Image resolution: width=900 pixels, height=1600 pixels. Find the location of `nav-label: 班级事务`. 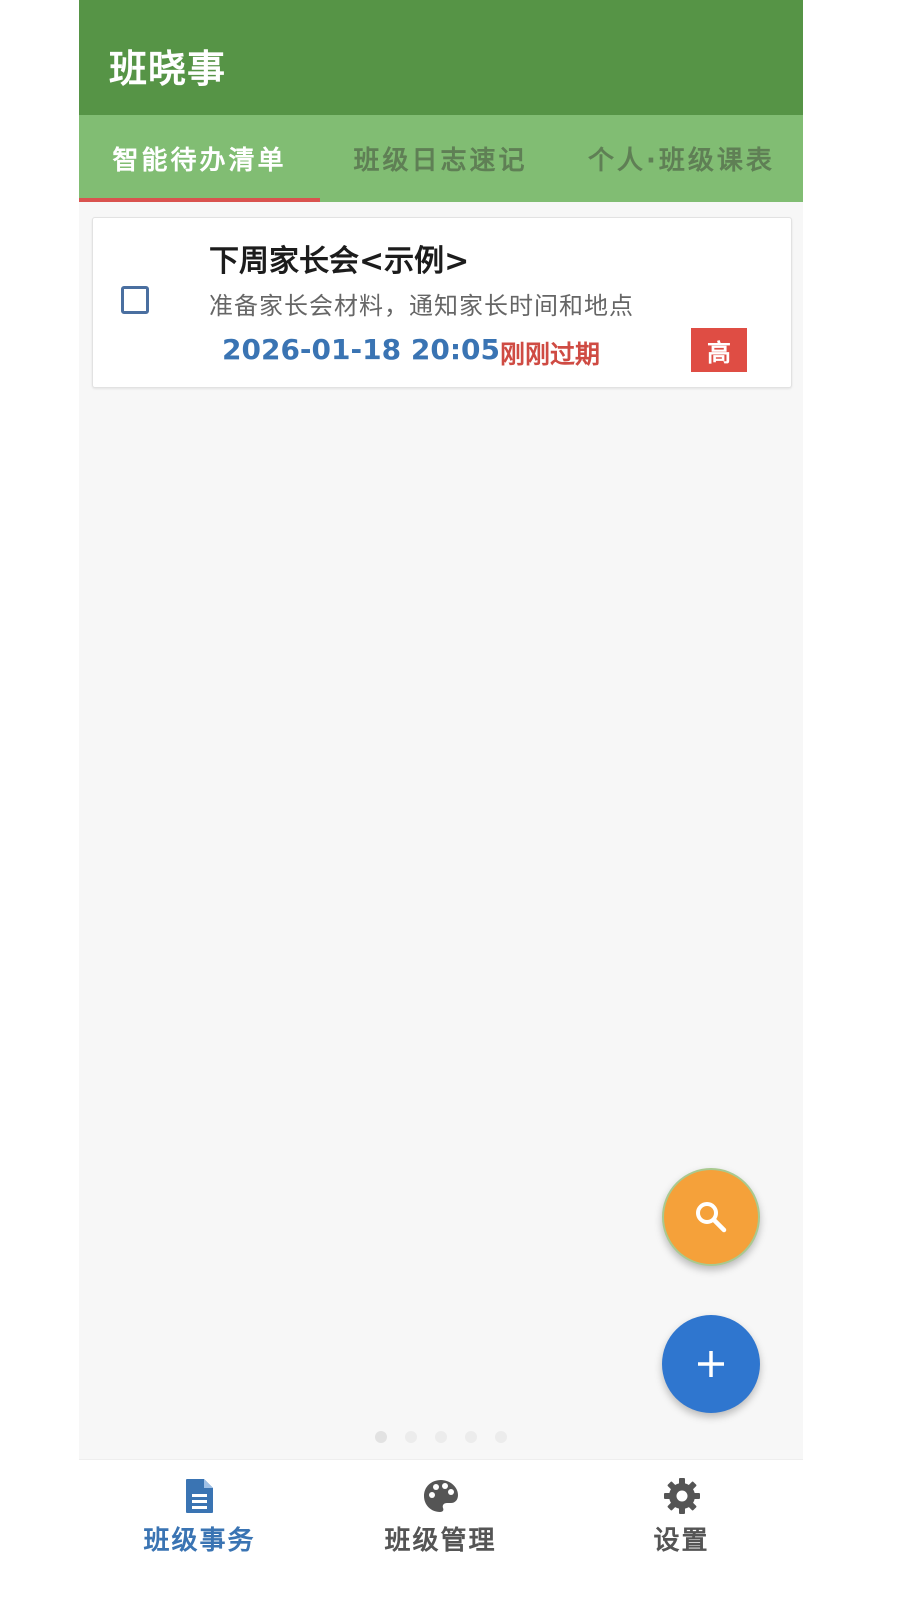

nav-label: 班级事务 is located at coordinates (199, 1541).